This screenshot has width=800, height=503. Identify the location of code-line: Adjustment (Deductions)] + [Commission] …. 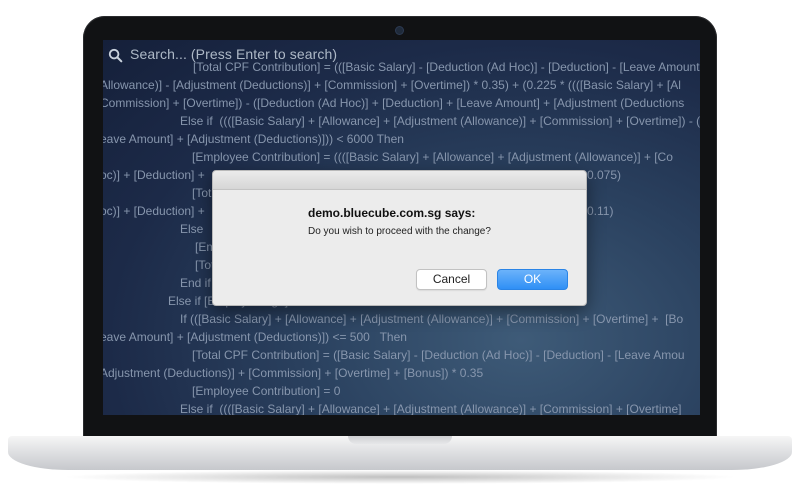
(293, 373).